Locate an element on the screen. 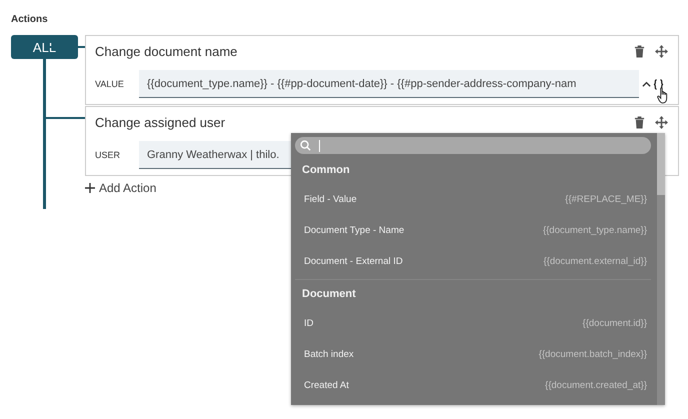 The width and height of the screenshot is (688, 419). add-action-button: Add Action is located at coordinates (120, 186).